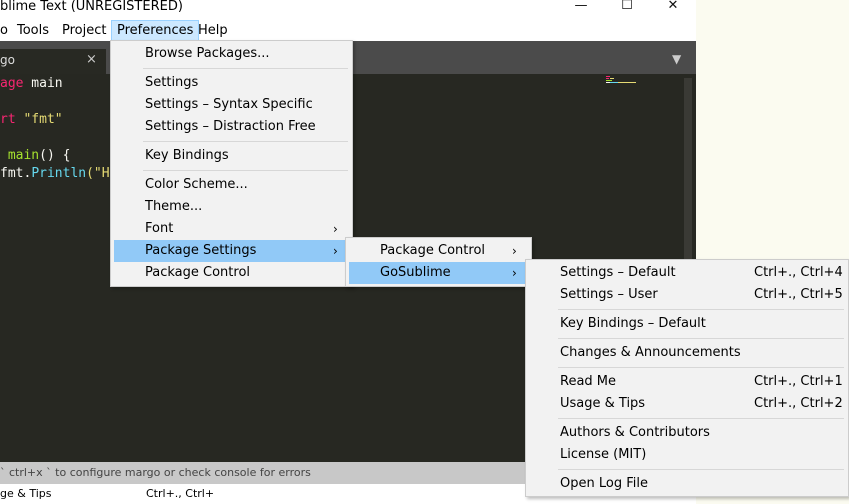 The width and height of the screenshot is (849, 504). Describe the element at coordinates (84, 30) in the screenshot. I see `menu-project: Project` at that location.